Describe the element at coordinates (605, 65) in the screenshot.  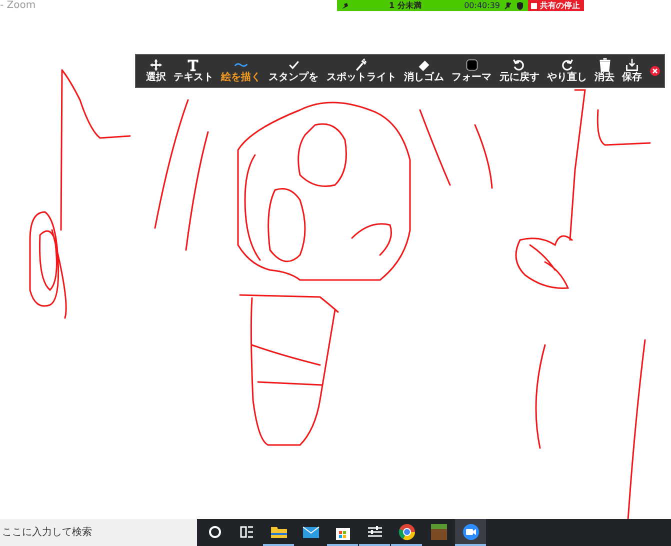
I see `clear-icon` at that location.